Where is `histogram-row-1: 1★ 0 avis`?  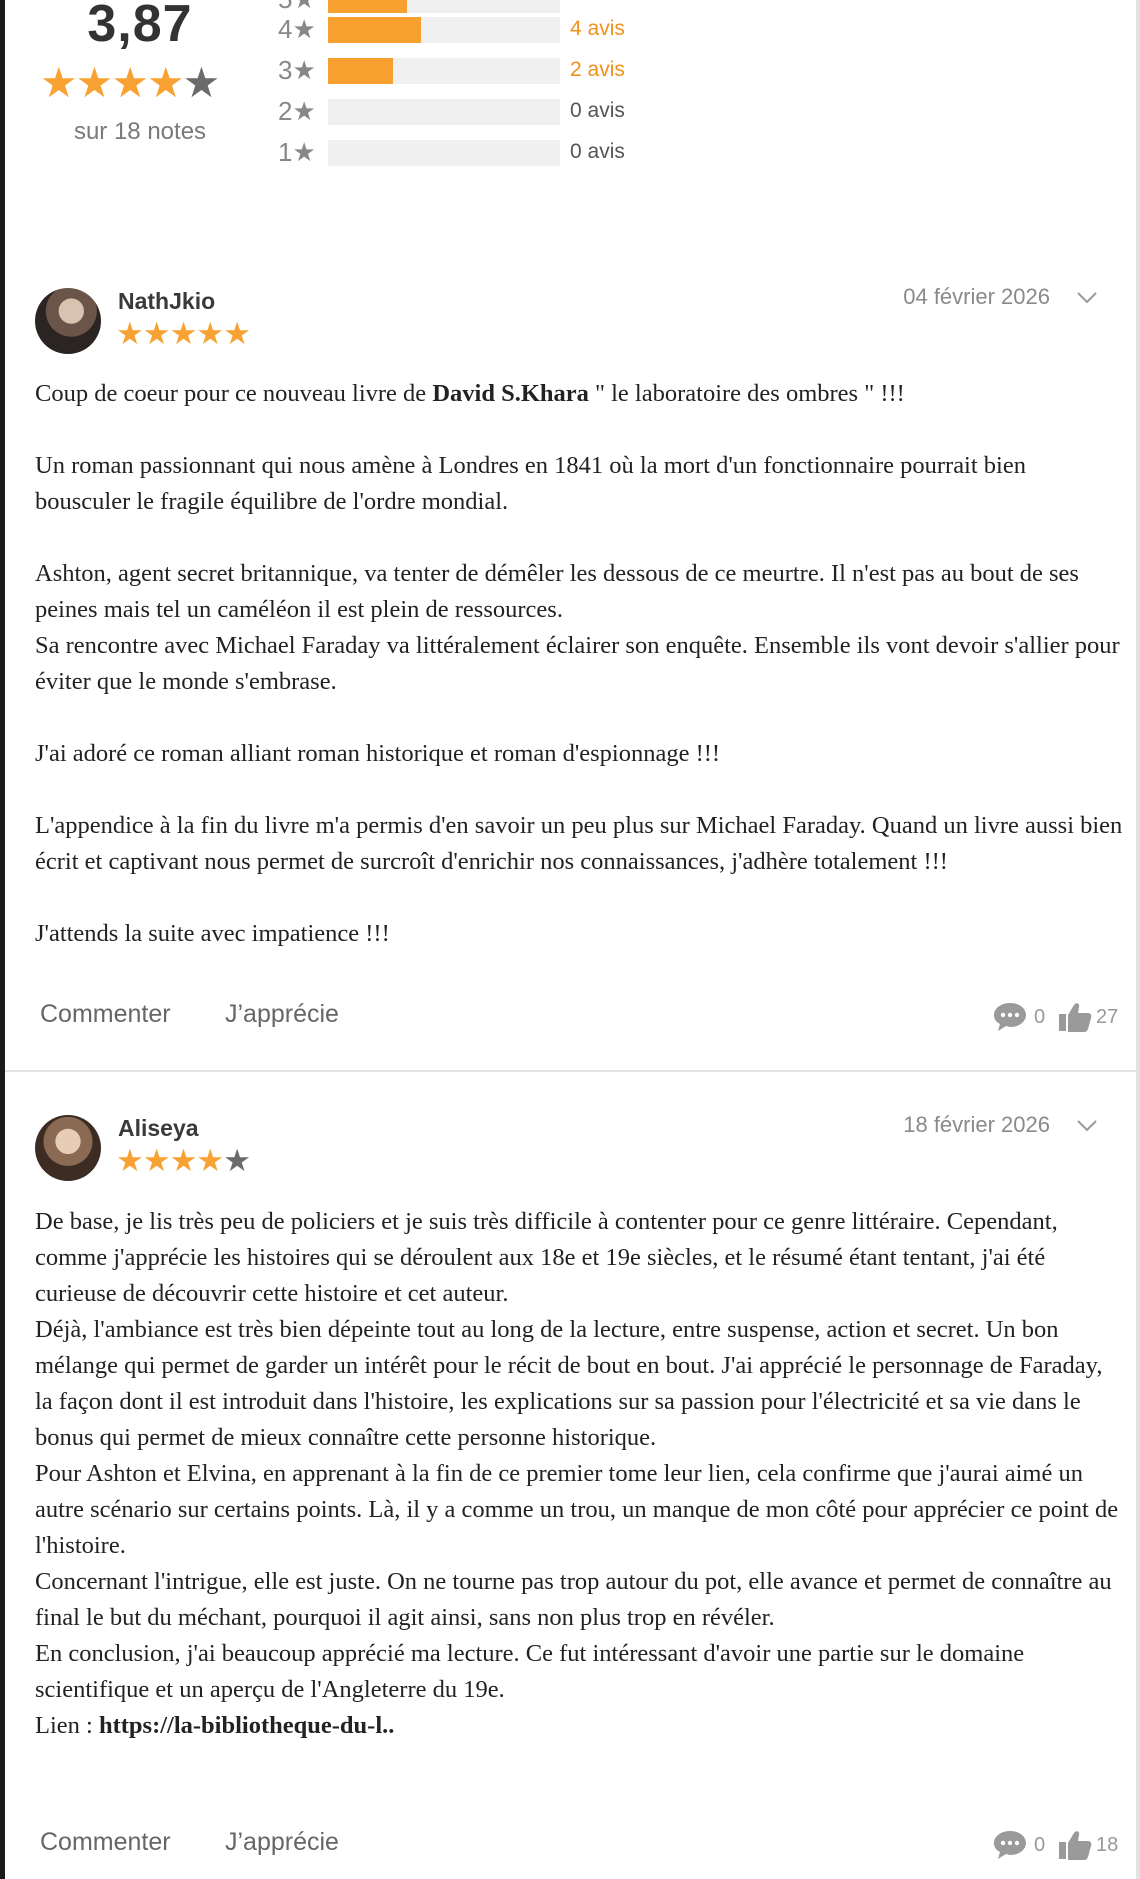
histogram-row-1: 1★ 0 avis is located at coordinates (478, 152).